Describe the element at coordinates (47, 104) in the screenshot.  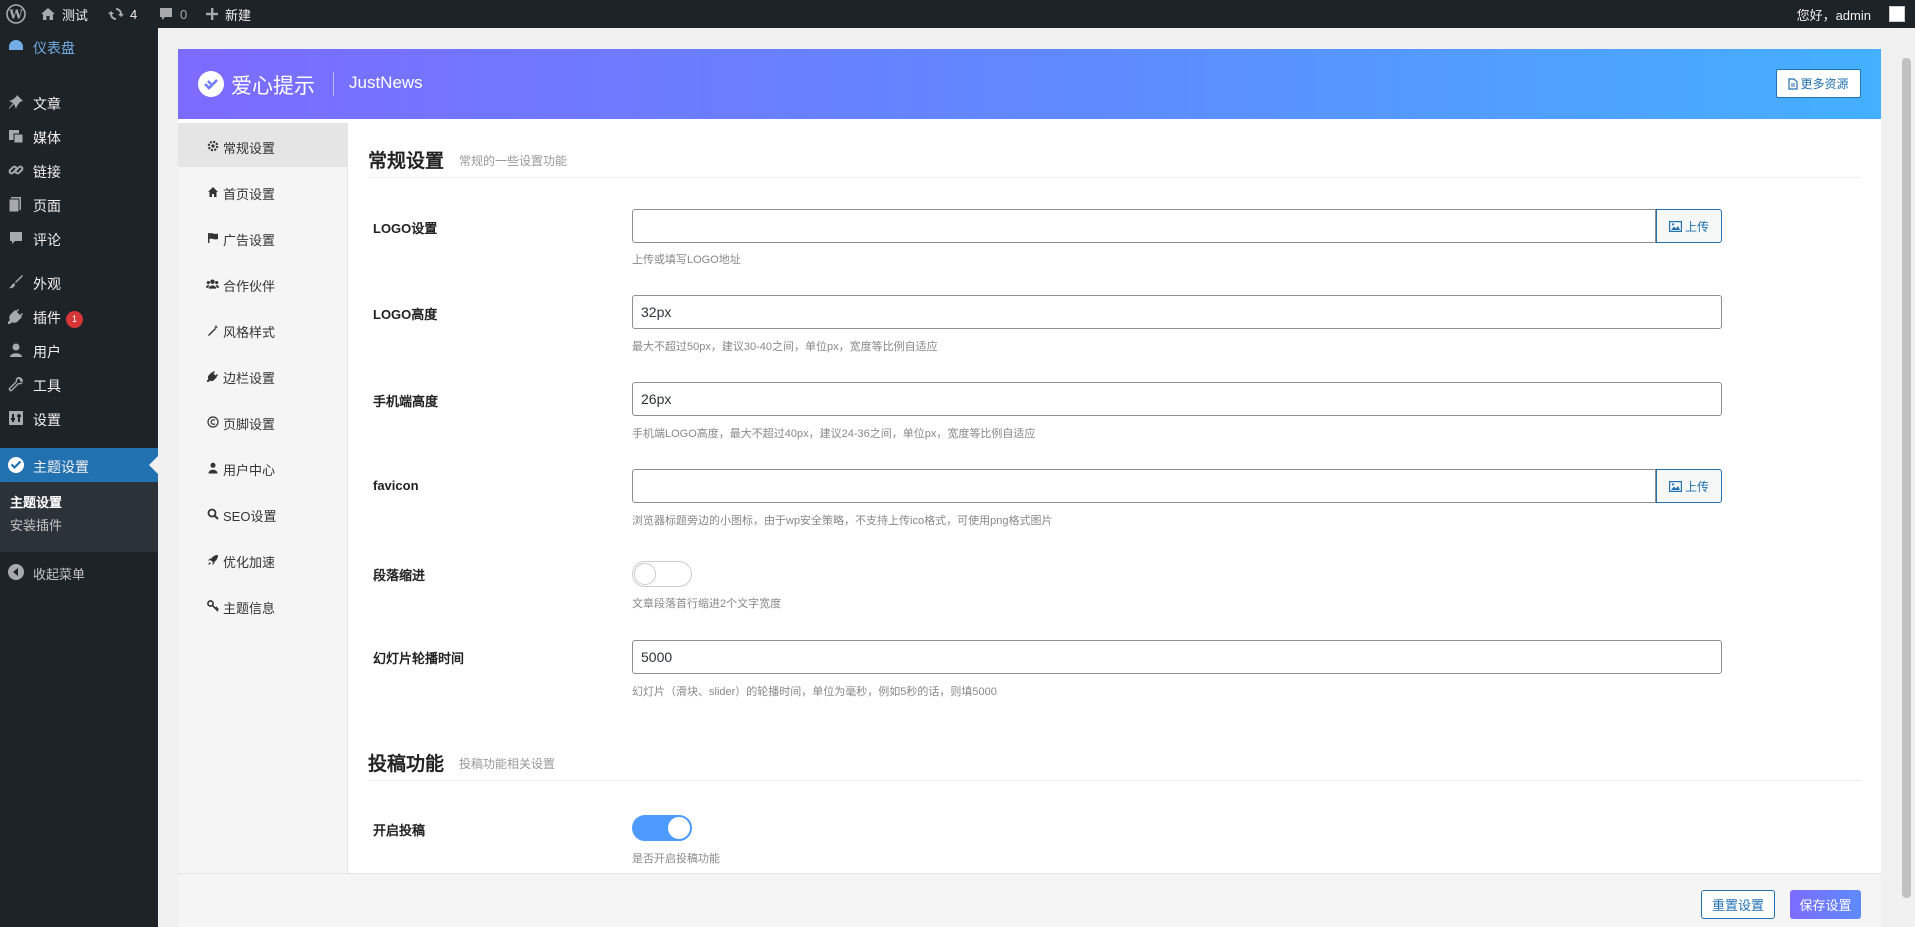
I see `menu-label: 文章` at that location.